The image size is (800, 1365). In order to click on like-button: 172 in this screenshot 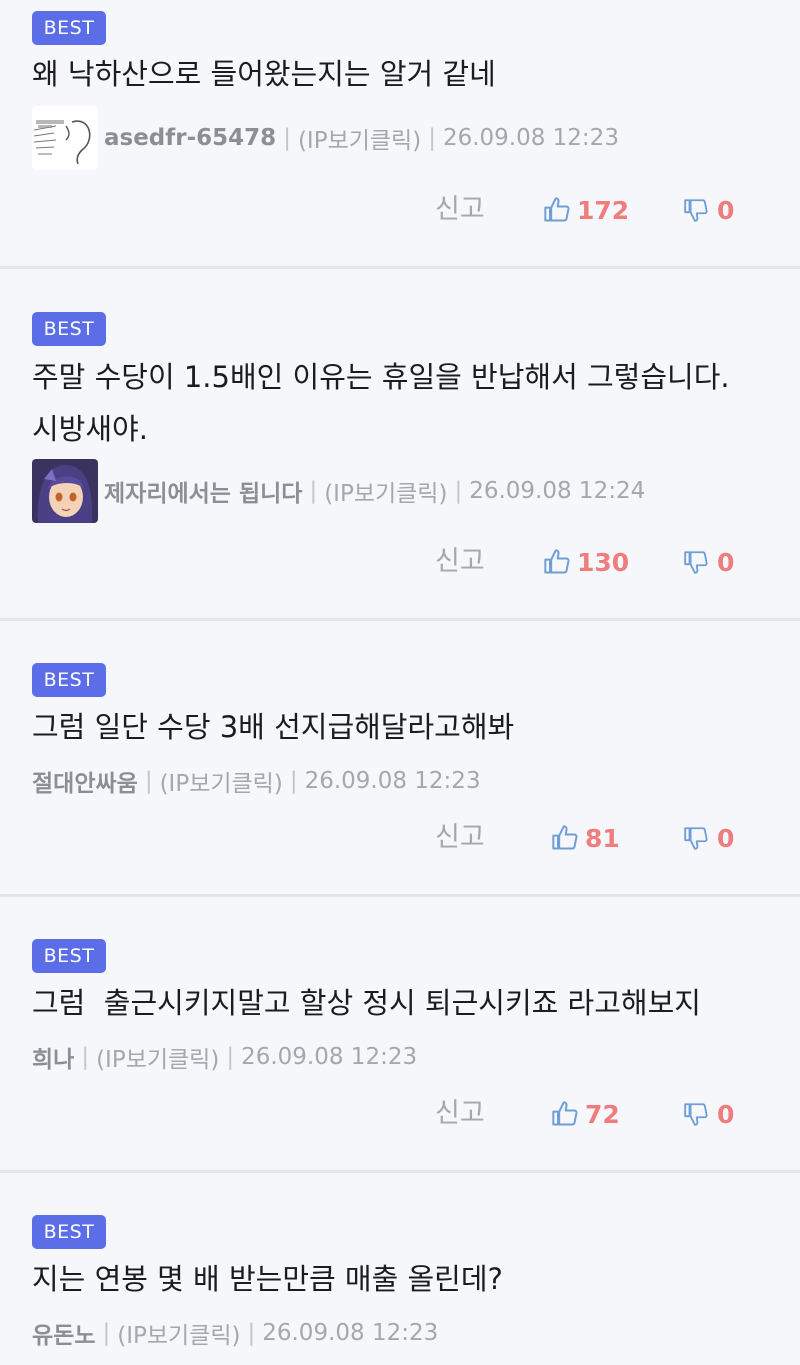, I will do `click(586, 210)`.